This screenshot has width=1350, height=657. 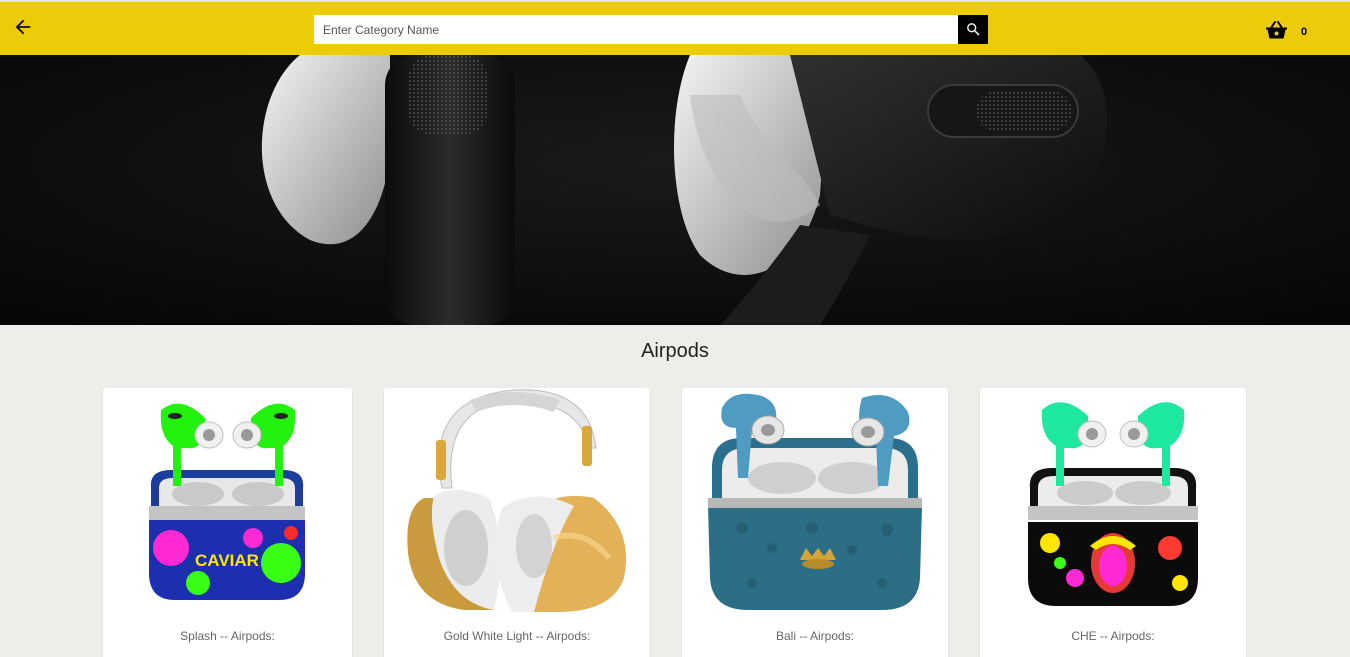 I want to click on product-image-che, so click(x=1113, y=504).